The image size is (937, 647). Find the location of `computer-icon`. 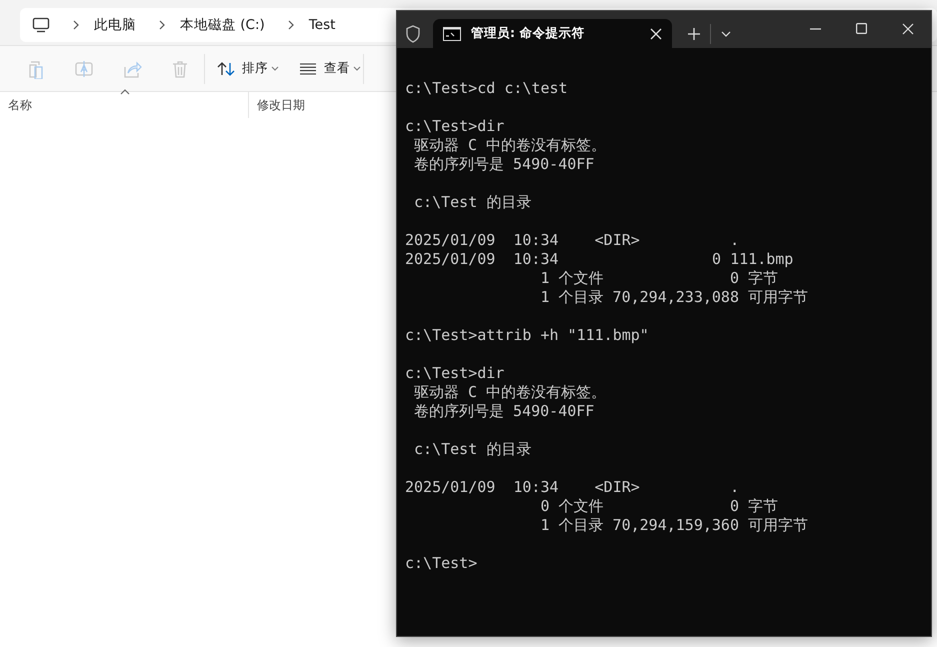

computer-icon is located at coordinates (41, 25).